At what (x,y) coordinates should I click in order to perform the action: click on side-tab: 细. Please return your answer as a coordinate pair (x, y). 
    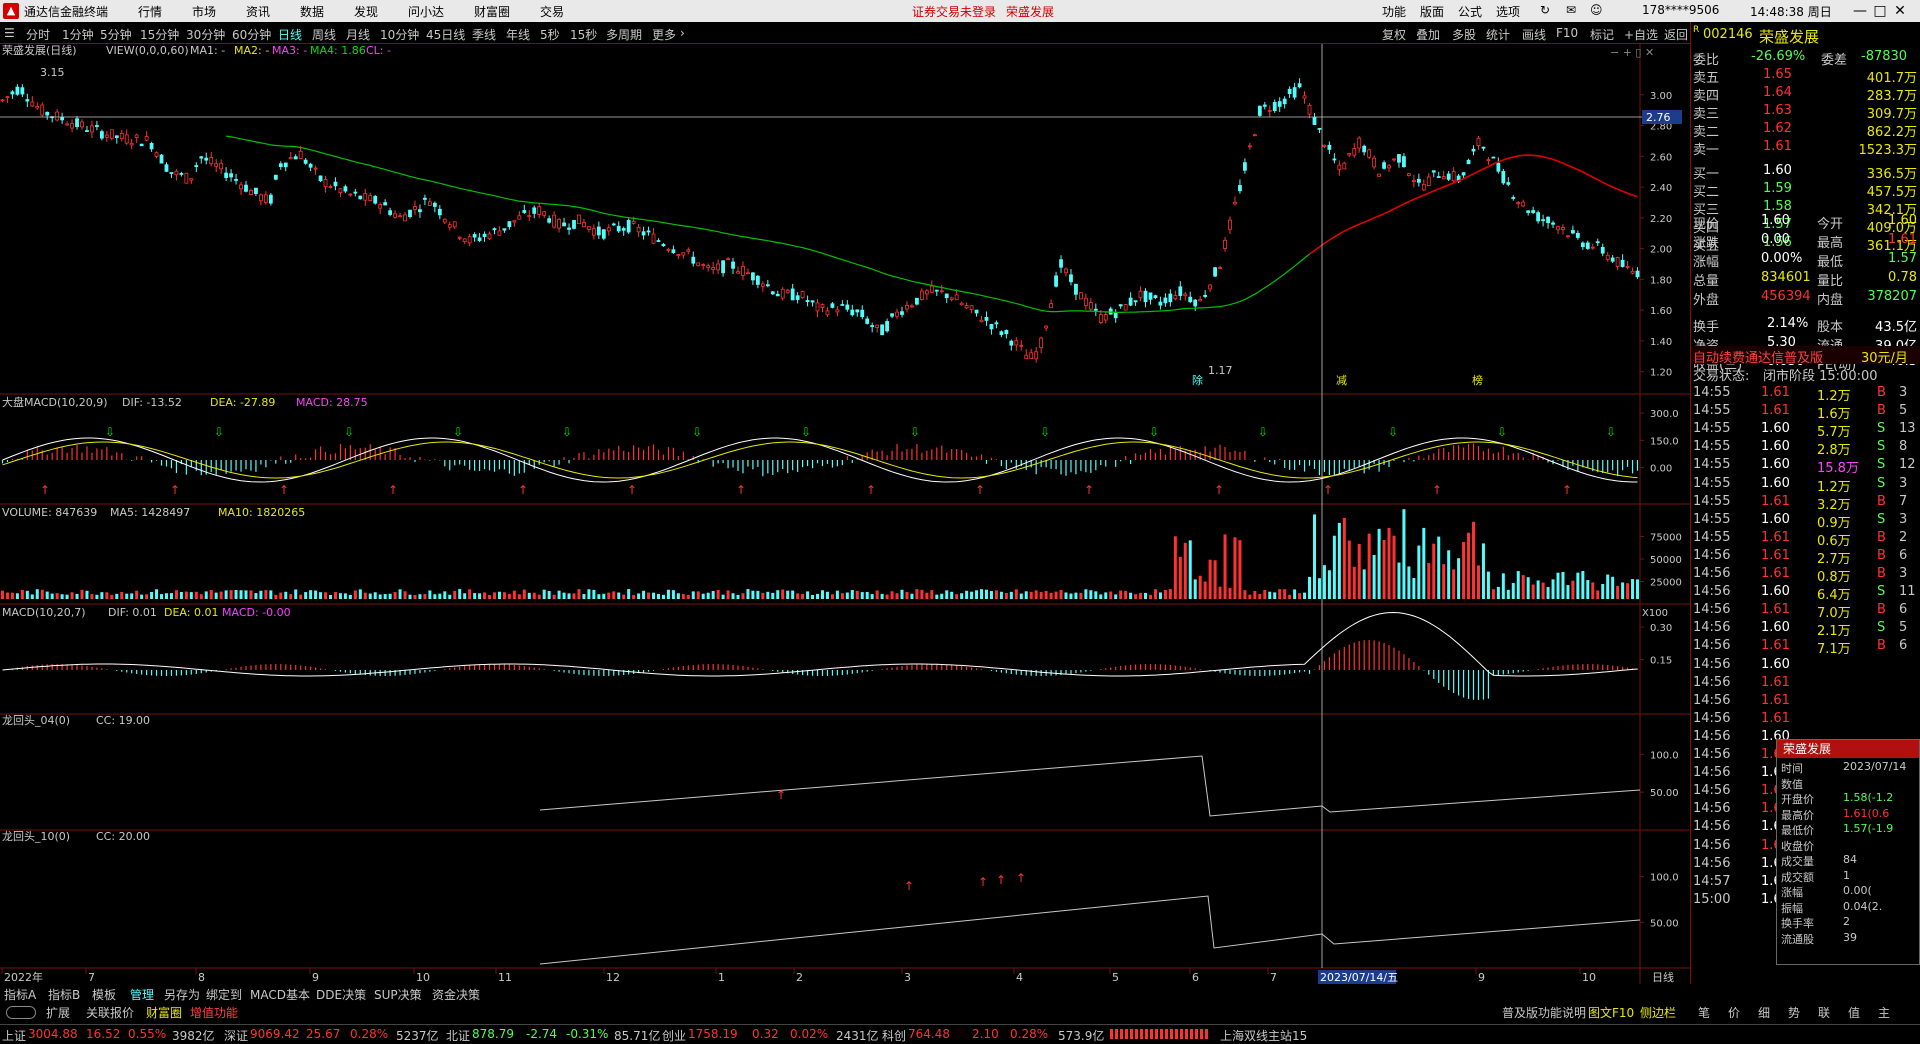
    Looking at the image, I should click on (1764, 1012).